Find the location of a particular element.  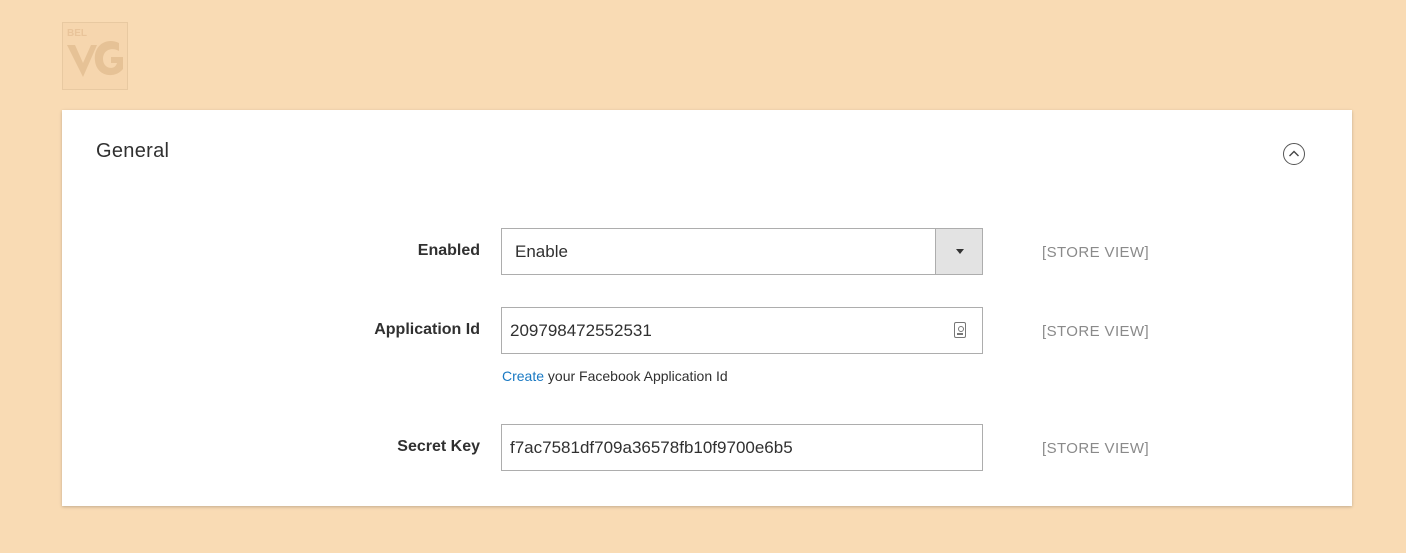

enabled-scope-label: [STORE VIEW] is located at coordinates (1096, 252).